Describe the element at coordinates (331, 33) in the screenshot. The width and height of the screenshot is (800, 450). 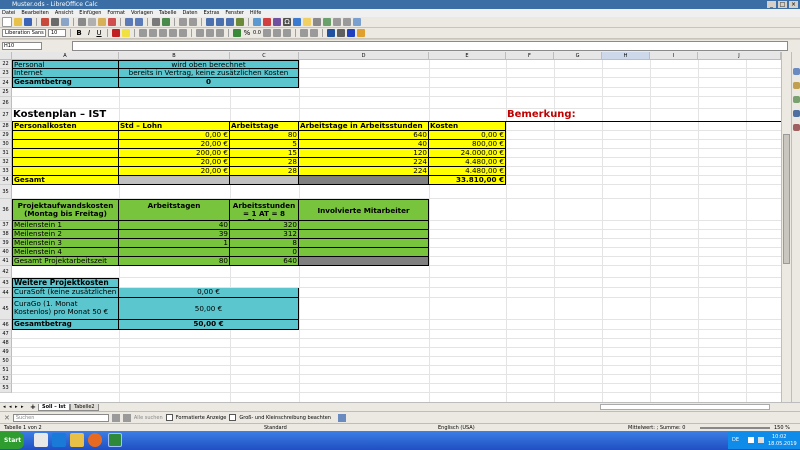
I see `borders-icon` at that location.